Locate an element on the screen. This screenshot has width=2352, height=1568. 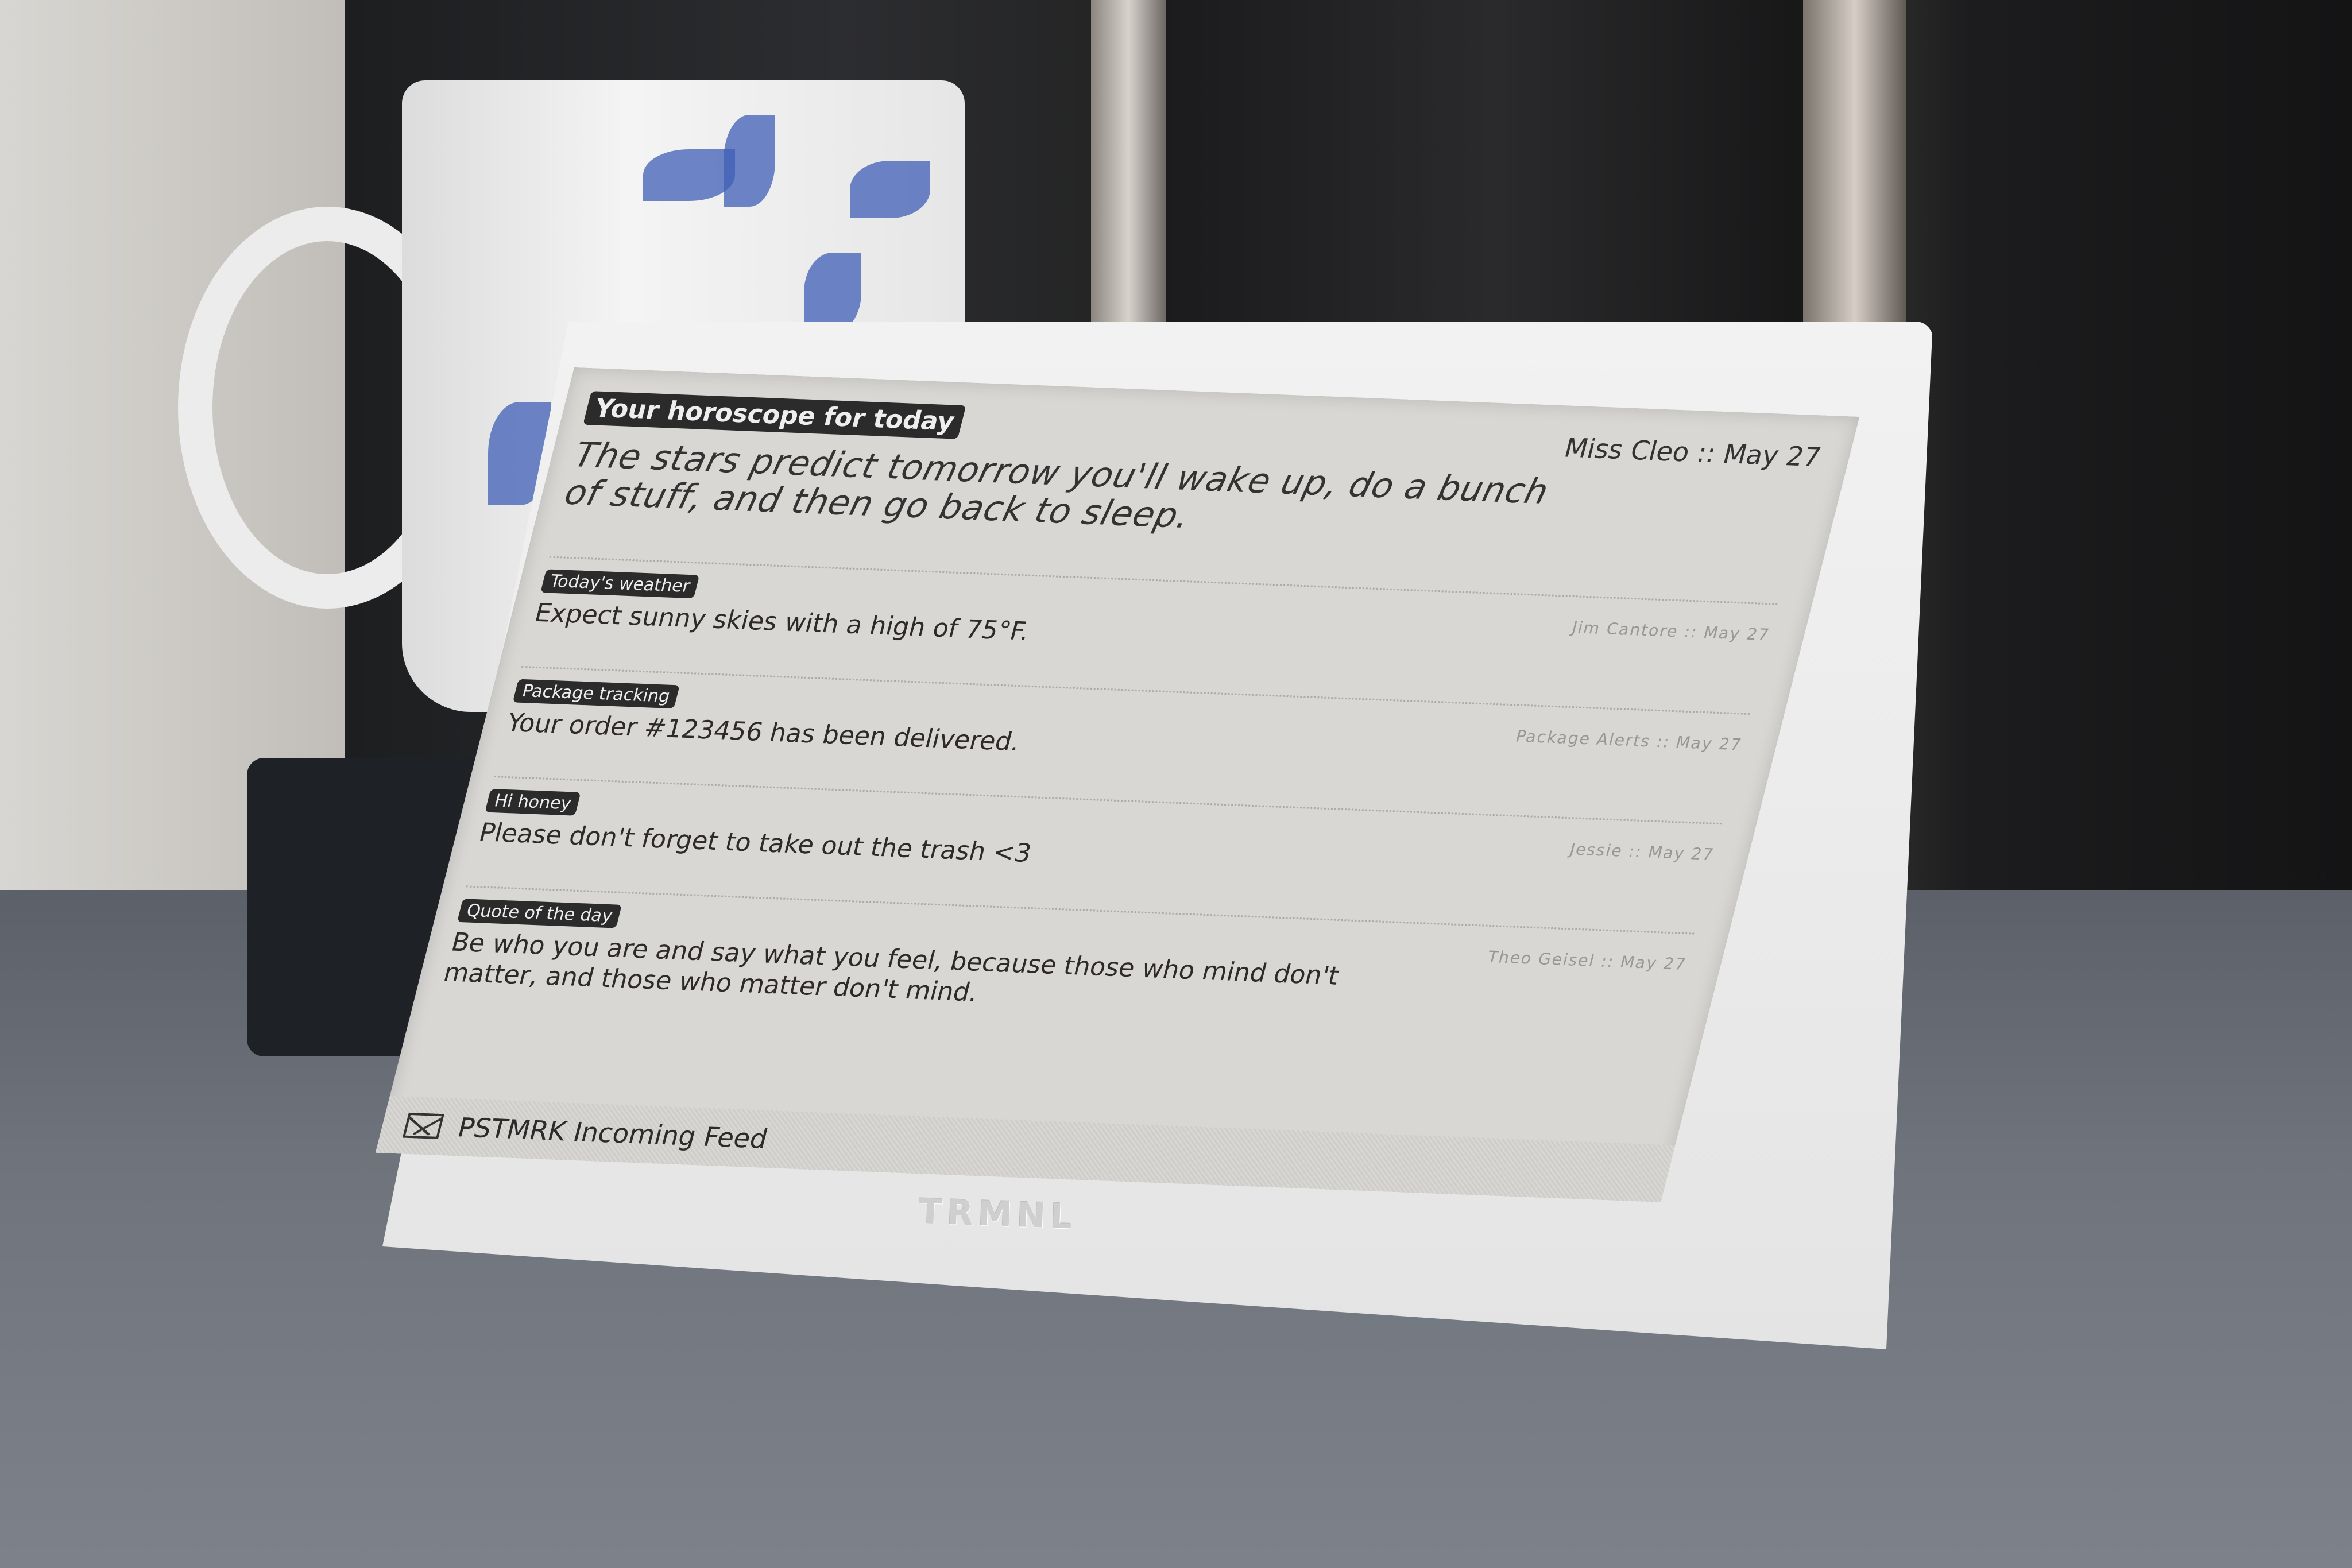
envelope-icon is located at coordinates (423, 1125).